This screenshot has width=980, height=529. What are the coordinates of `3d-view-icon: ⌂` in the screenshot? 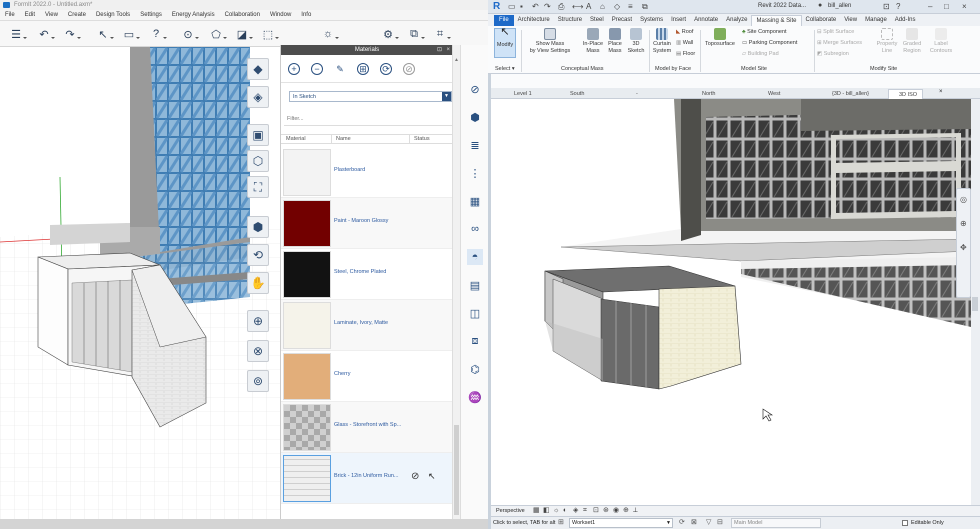 It's located at (602, 6).